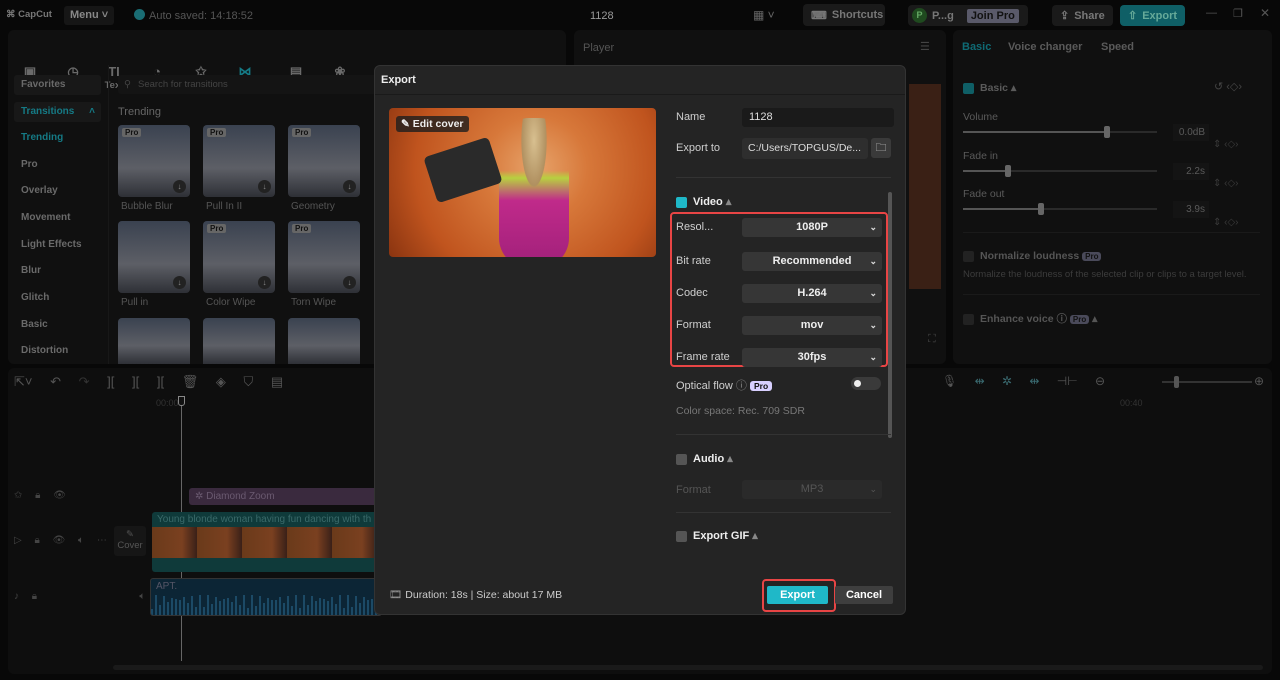 The image size is (1280, 680). What do you see at coordinates (681, 536) in the screenshot?
I see `gif-checkbox` at bounding box center [681, 536].